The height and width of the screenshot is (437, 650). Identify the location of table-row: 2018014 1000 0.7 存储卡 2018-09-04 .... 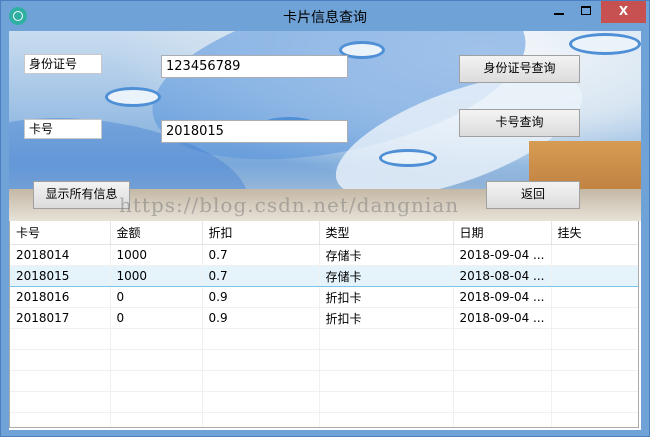
(324, 255).